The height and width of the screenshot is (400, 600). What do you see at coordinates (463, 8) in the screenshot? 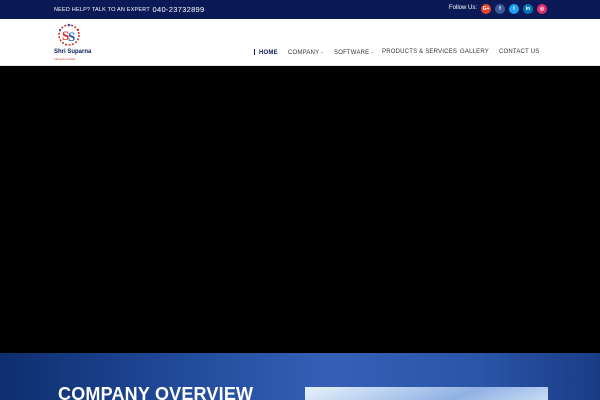
I see `follow-us-label: Follow Us:` at bounding box center [463, 8].